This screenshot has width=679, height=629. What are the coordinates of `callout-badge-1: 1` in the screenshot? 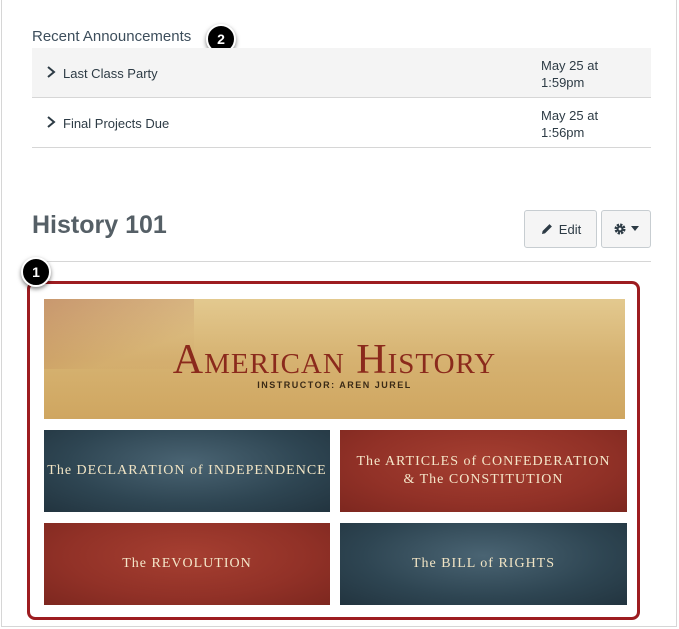 It's located at (36, 272).